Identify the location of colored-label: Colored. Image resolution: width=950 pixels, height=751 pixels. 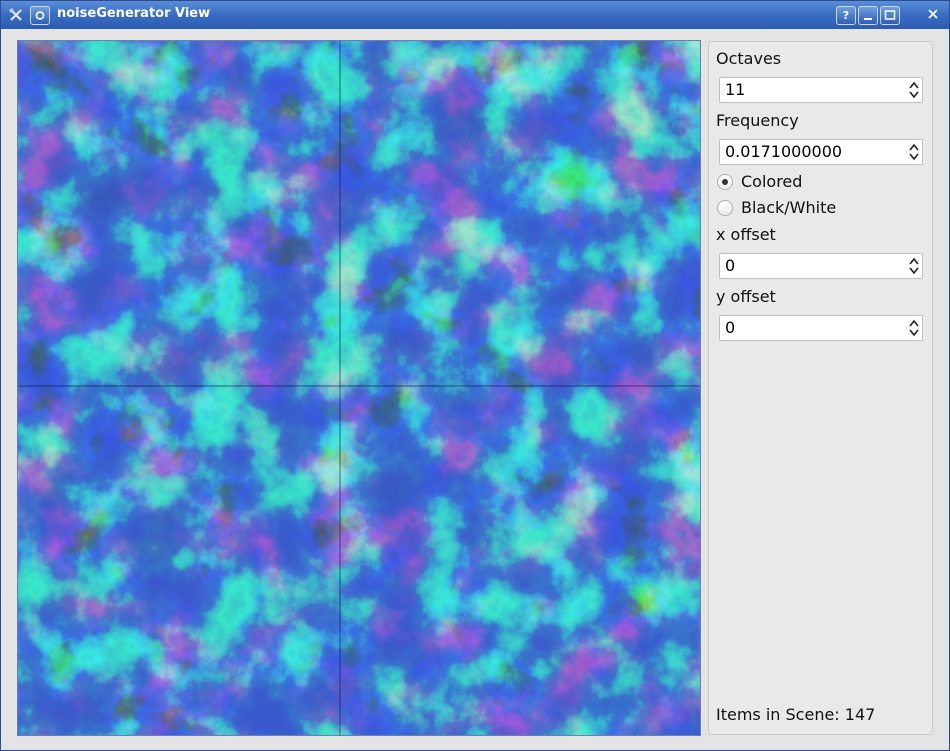
(771, 181).